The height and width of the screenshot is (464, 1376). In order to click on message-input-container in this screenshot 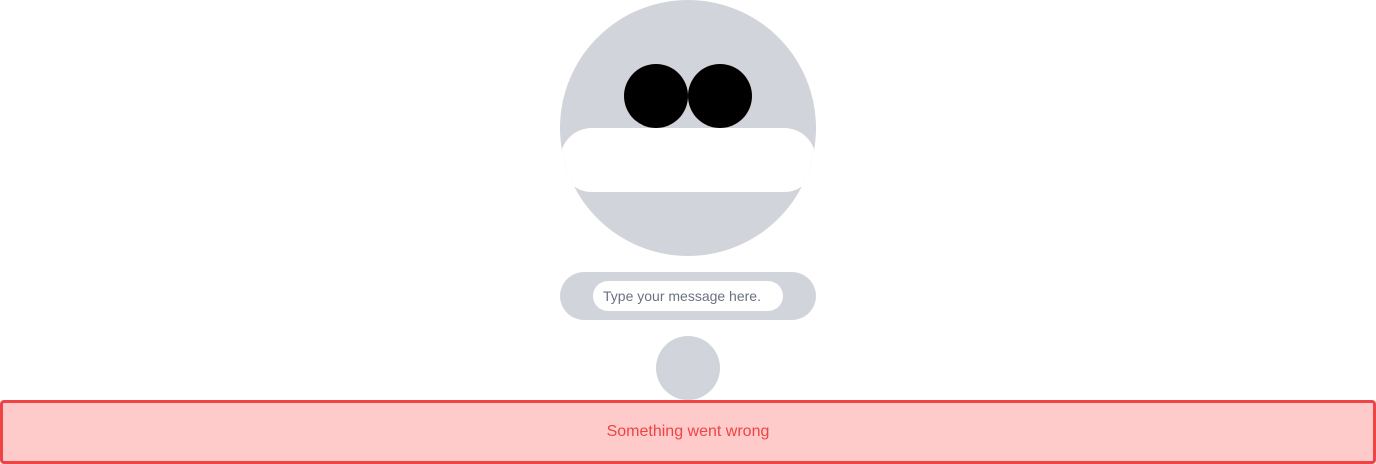, I will do `click(688, 296)`.